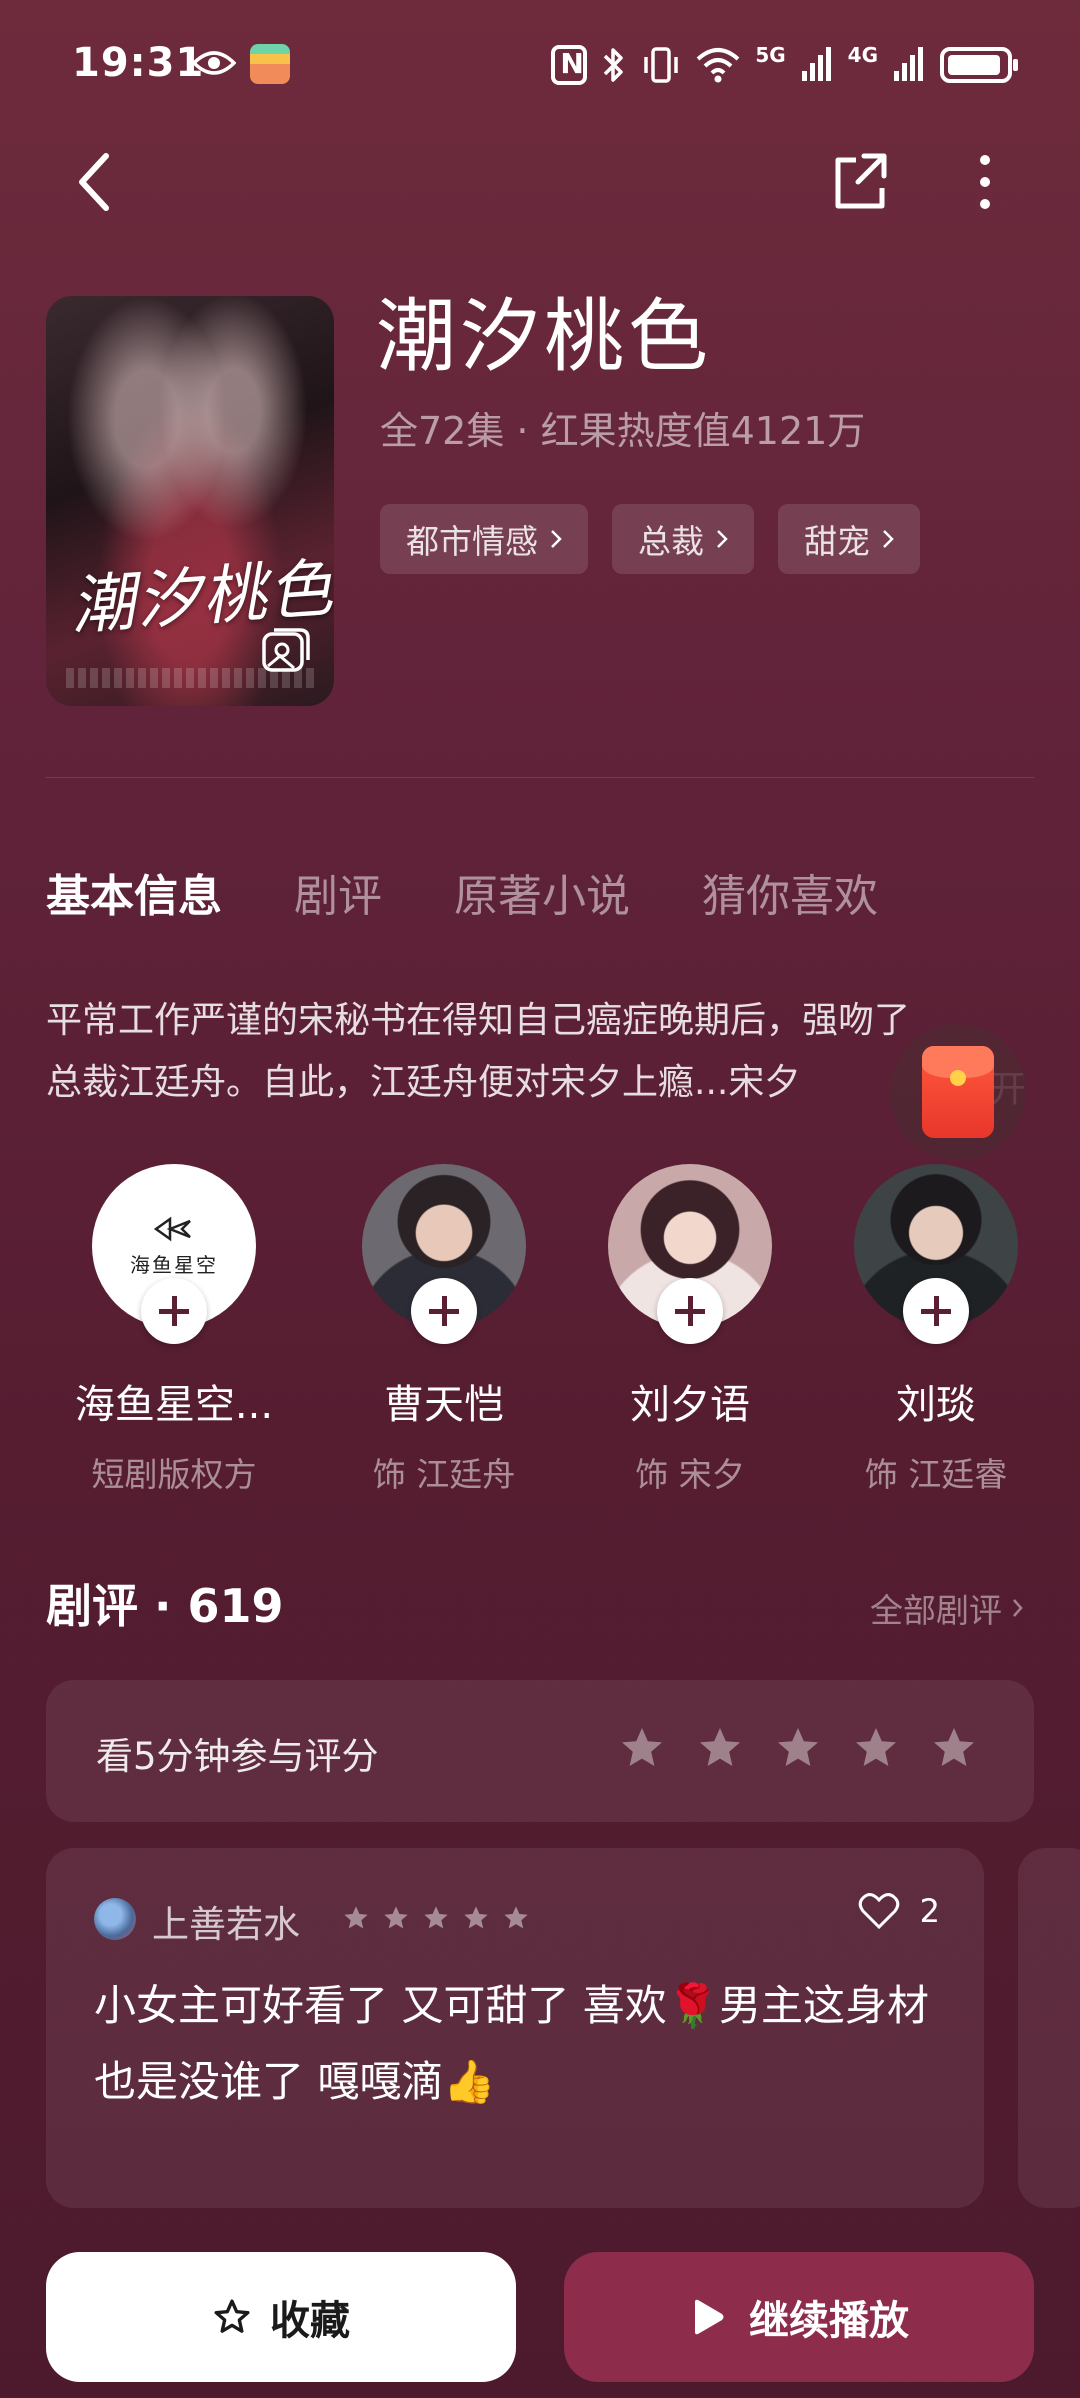 The height and width of the screenshot is (2398, 1080). Describe the element at coordinates (718, 65) in the screenshot. I see `wifi-icon` at that location.